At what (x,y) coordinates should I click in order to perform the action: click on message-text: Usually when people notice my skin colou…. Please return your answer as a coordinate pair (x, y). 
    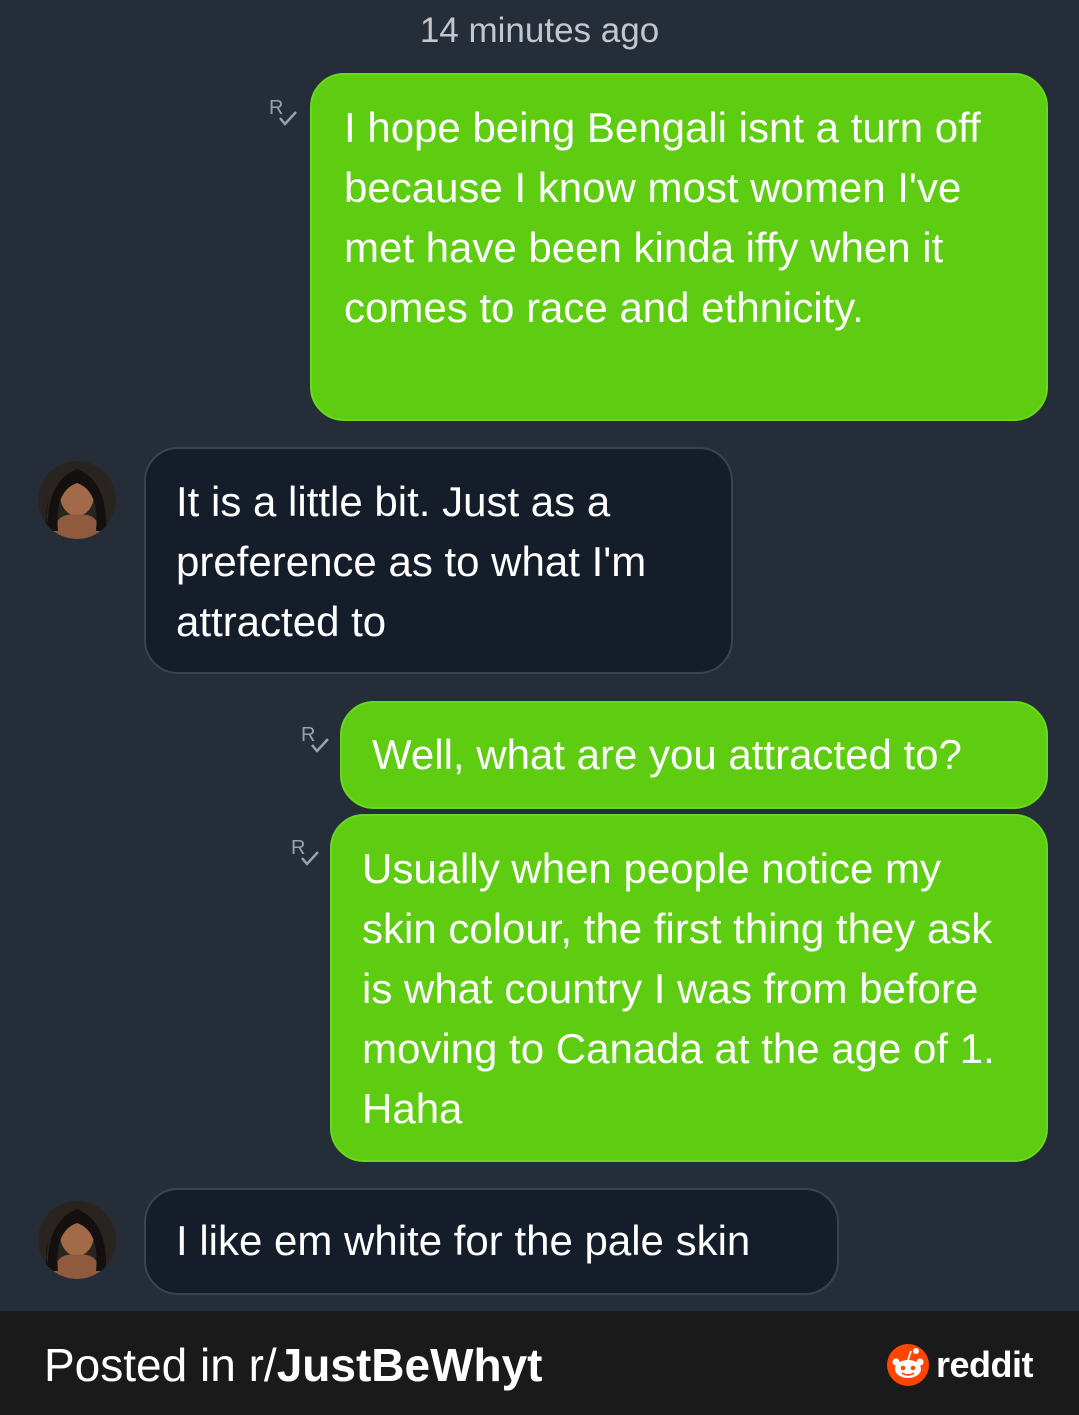
    Looking at the image, I should click on (678, 988).